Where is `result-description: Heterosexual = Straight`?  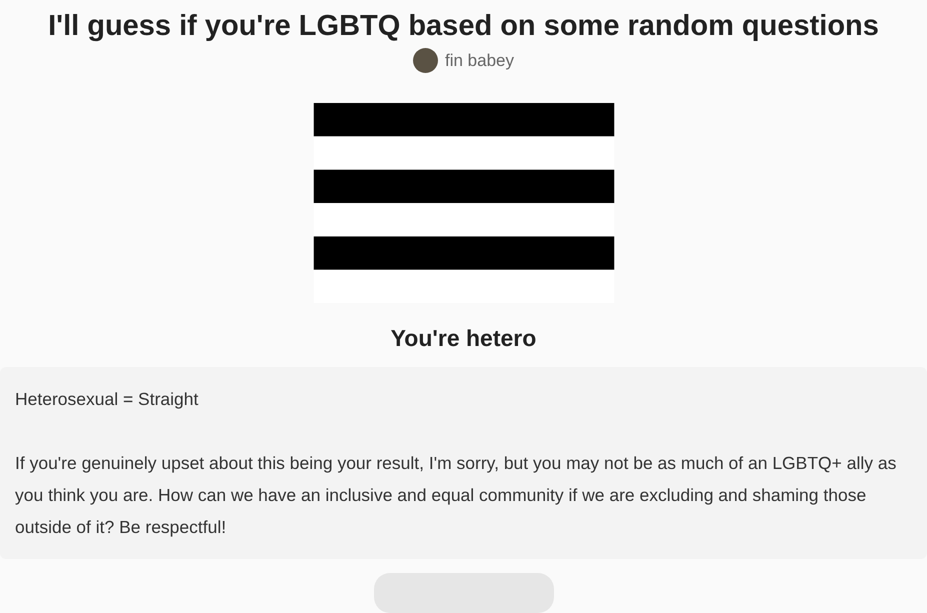
result-description: Heterosexual = Straight is located at coordinates (107, 399).